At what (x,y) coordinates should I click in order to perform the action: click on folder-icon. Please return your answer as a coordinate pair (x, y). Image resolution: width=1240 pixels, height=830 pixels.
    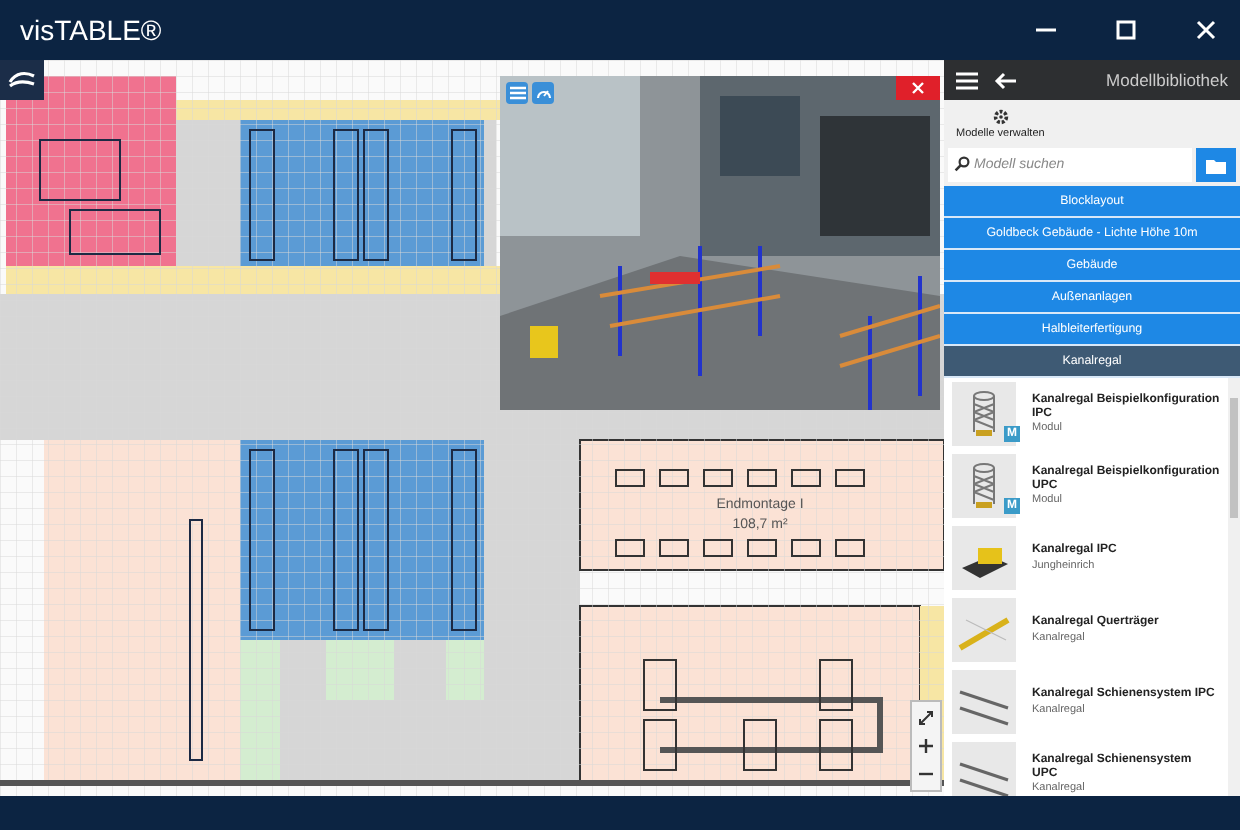
    Looking at the image, I should click on (1216, 165).